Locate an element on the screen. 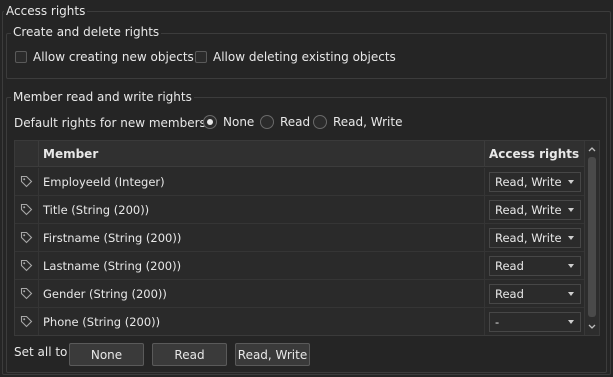  radio-read-write: Read, Write is located at coordinates (357, 122).